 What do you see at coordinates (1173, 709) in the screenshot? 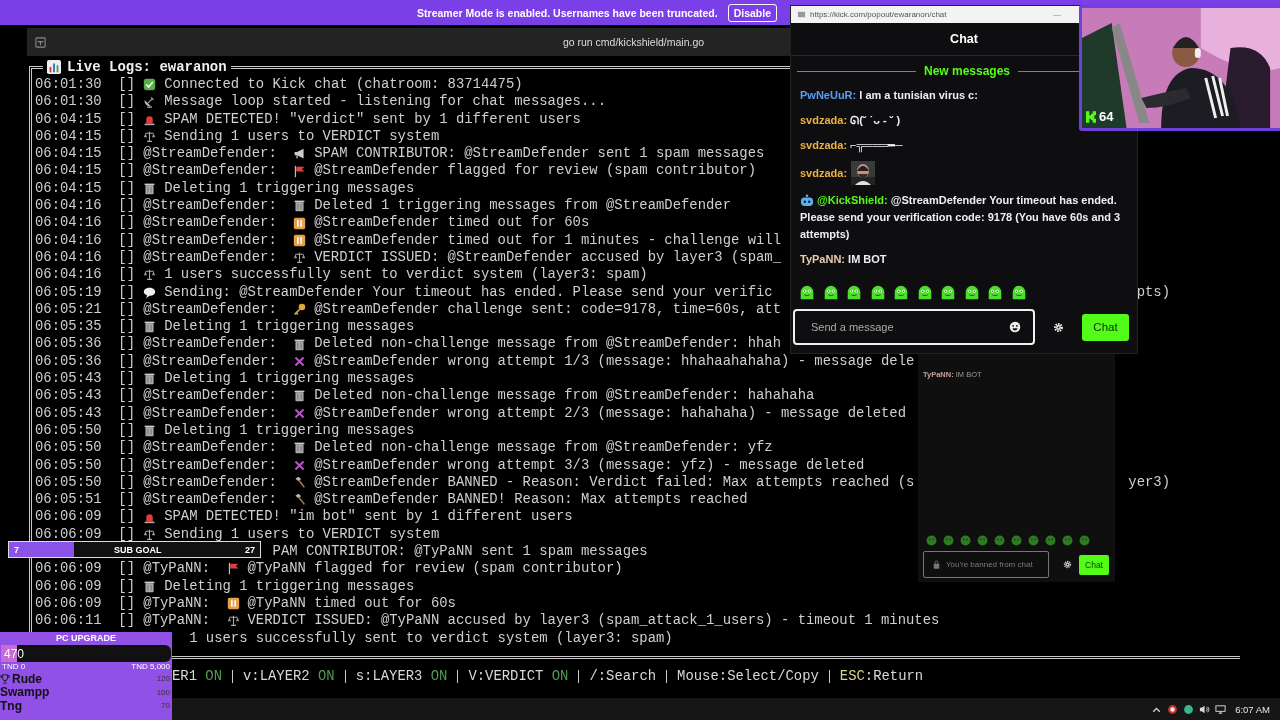
I see `circle-icon` at bounding box center [1173, 709].